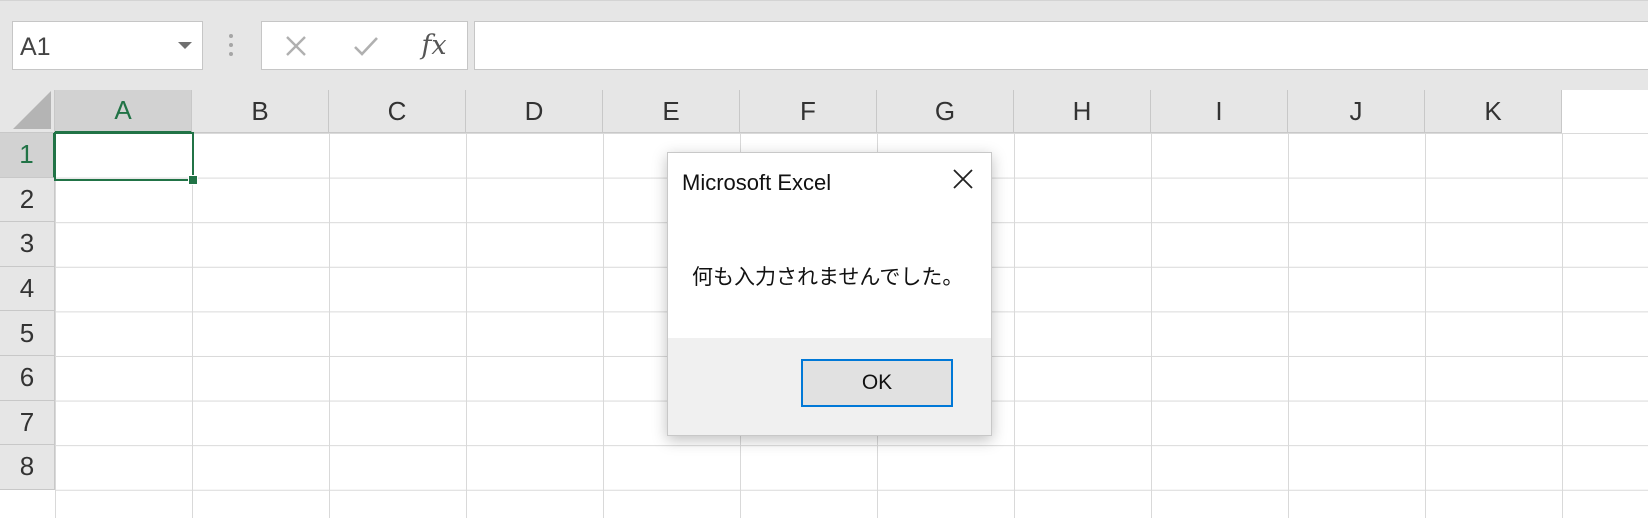 This screenshot has height=518, width=1648. I want to click on row-header-5: 5, so click(27, 333).